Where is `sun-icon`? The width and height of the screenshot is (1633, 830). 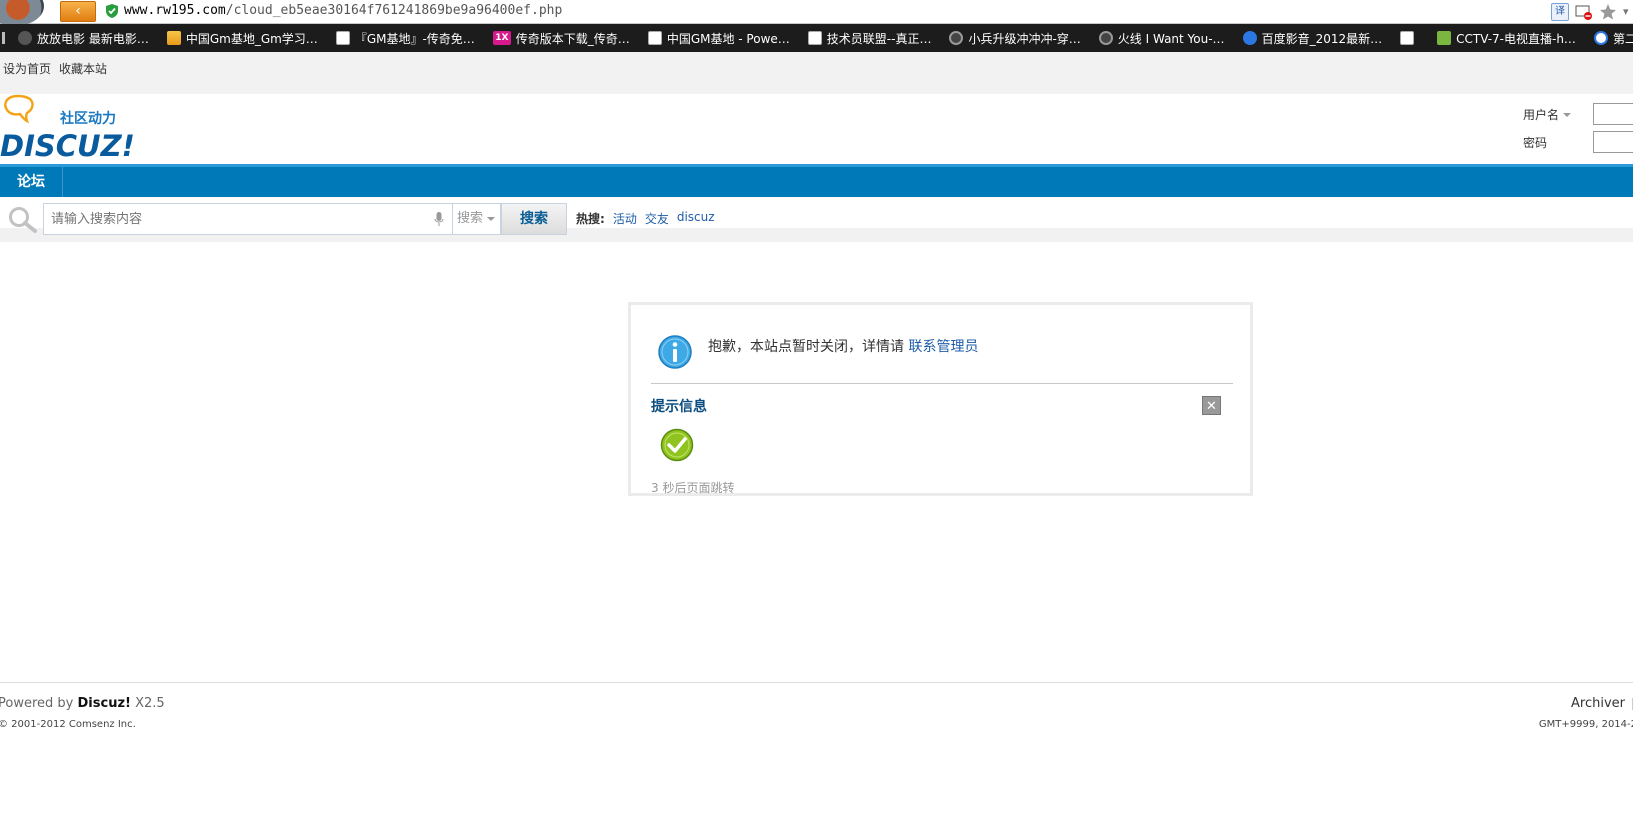
sun-icon is located at coordinates (173, 38).